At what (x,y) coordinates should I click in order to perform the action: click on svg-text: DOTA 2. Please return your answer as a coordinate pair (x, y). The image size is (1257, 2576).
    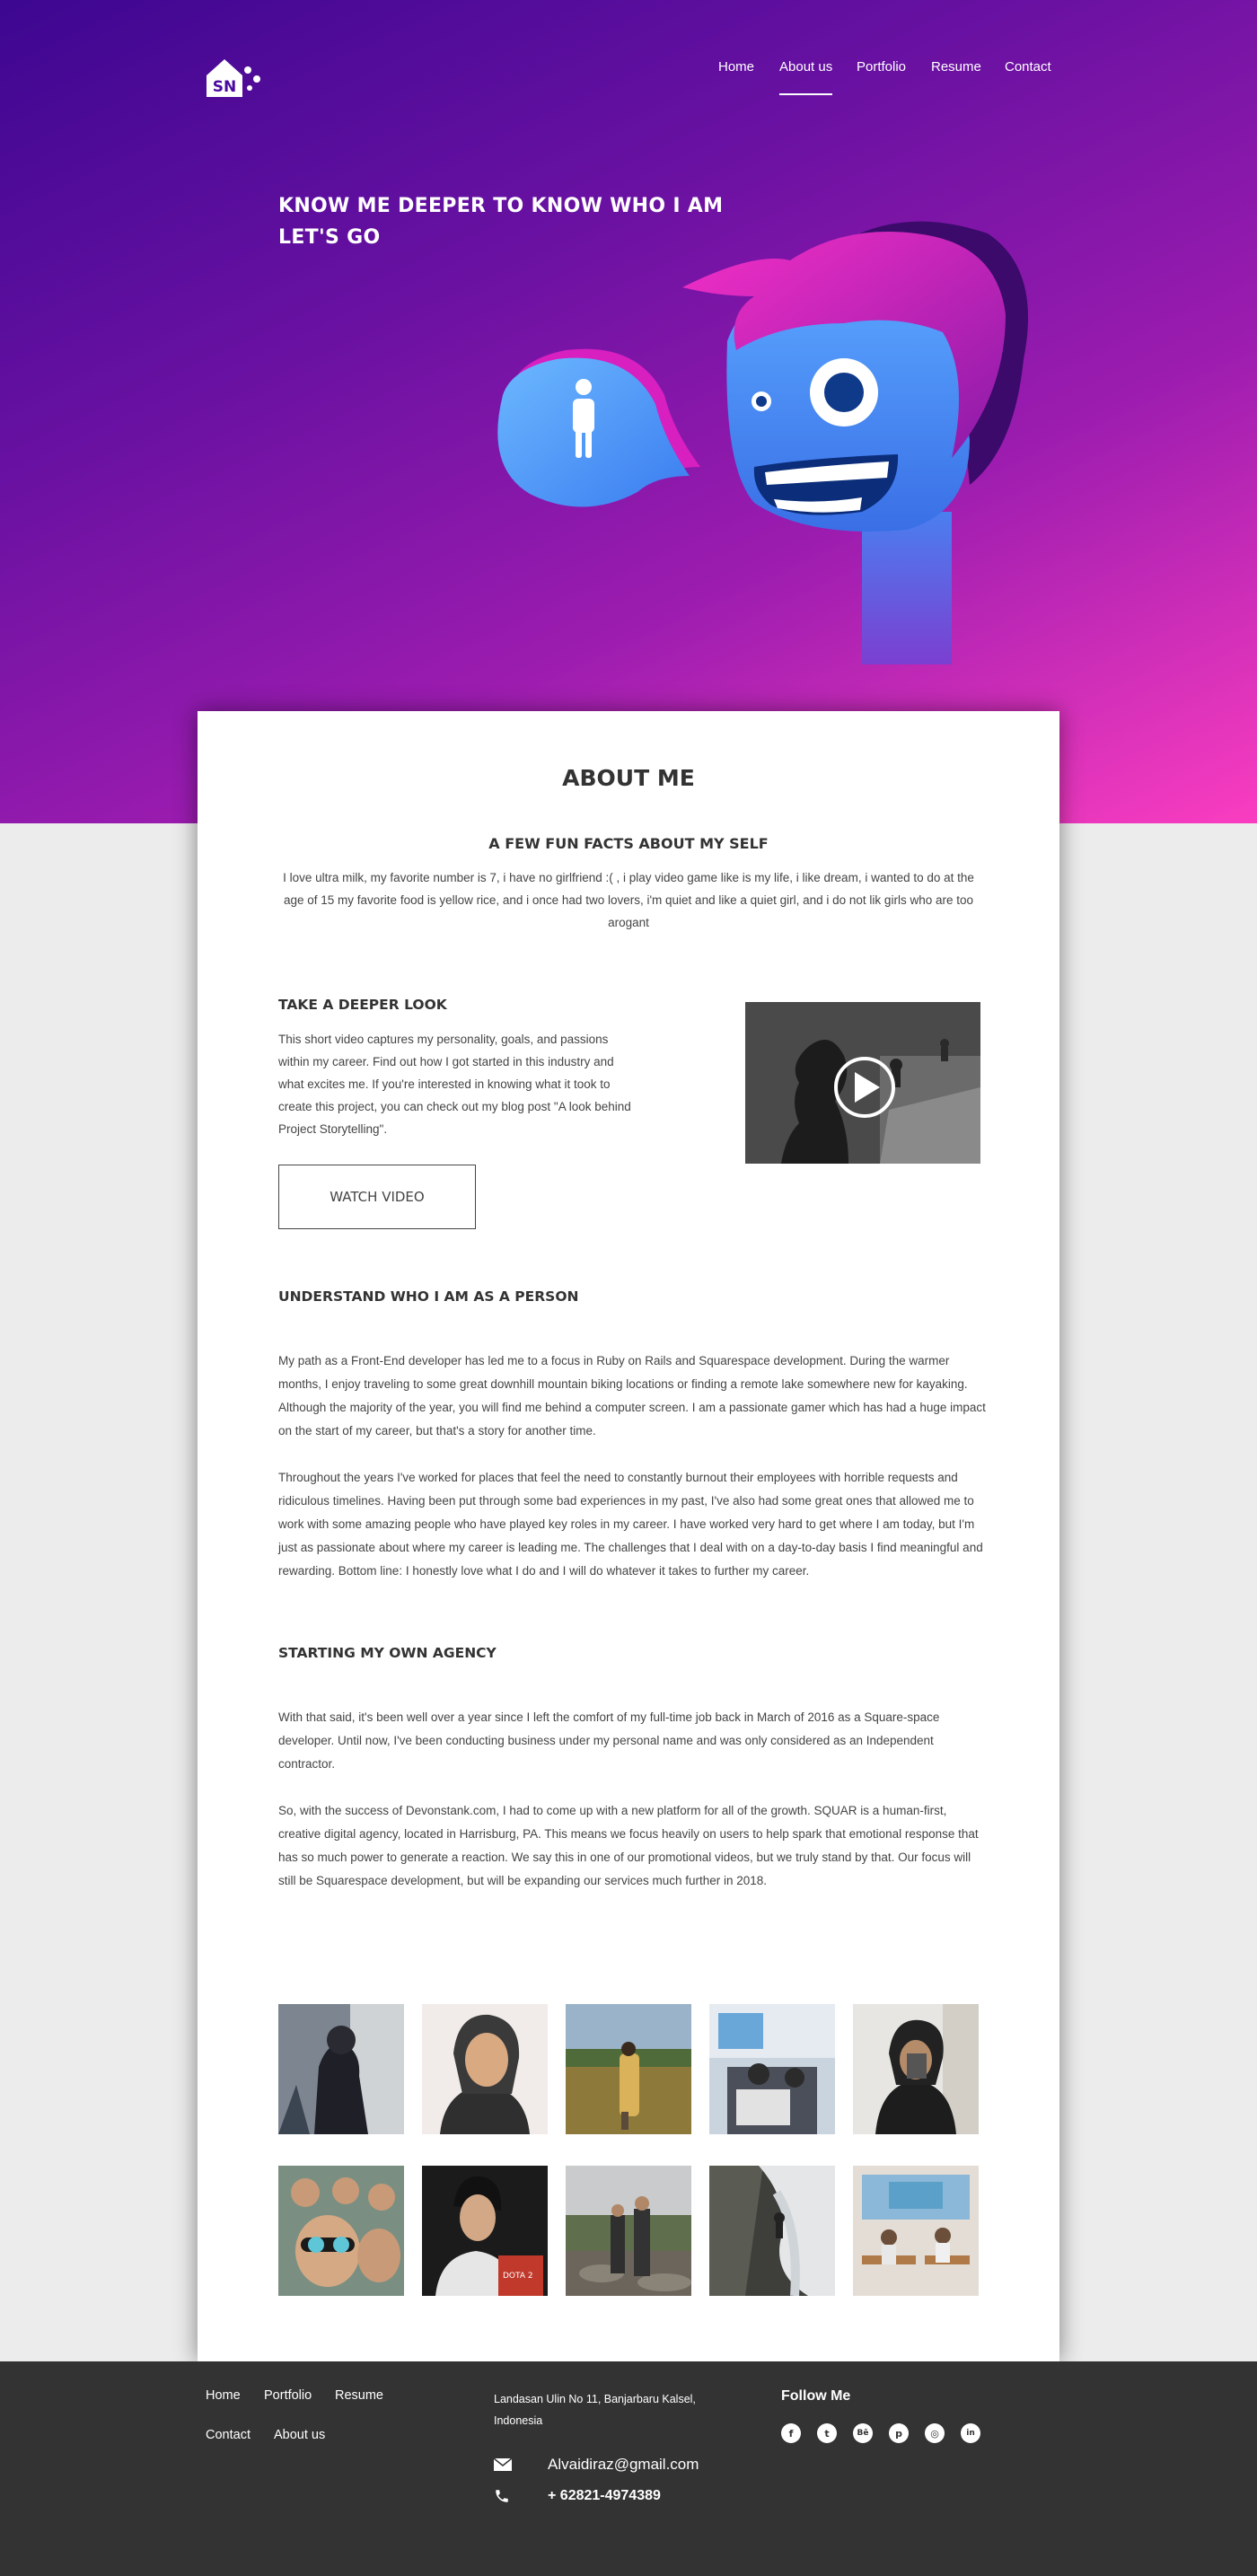
    Looking at the image, I should click on (518, 2277).